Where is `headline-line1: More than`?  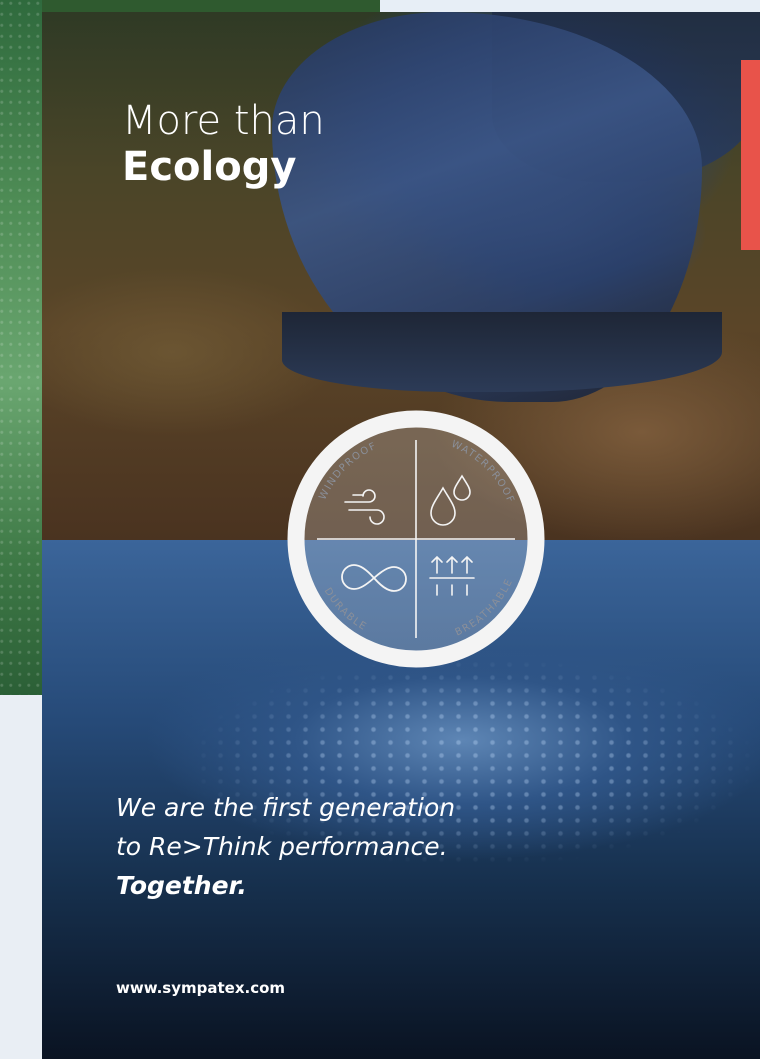 headline-line1: More than is located at coordinates (223, 121).